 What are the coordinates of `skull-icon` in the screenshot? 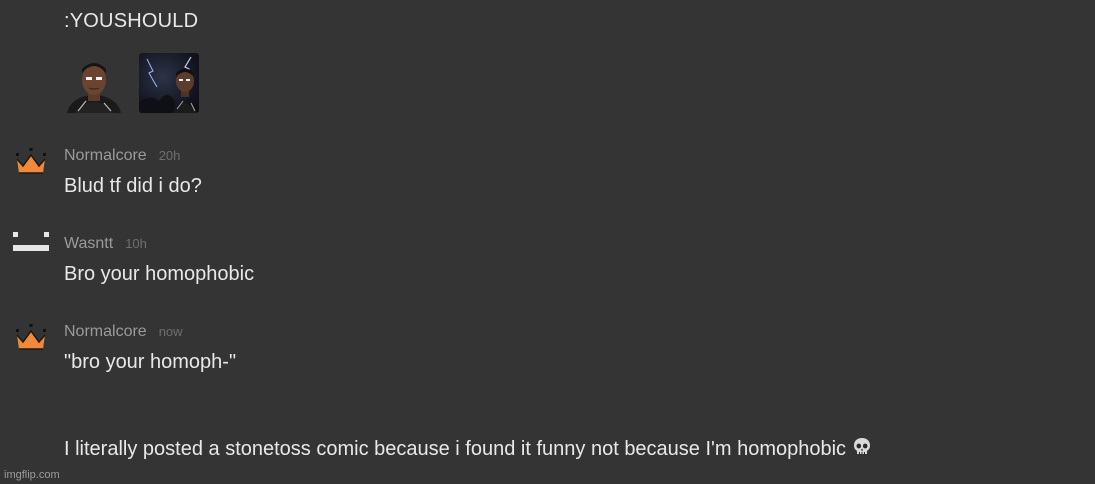 It's located at (862, 450).